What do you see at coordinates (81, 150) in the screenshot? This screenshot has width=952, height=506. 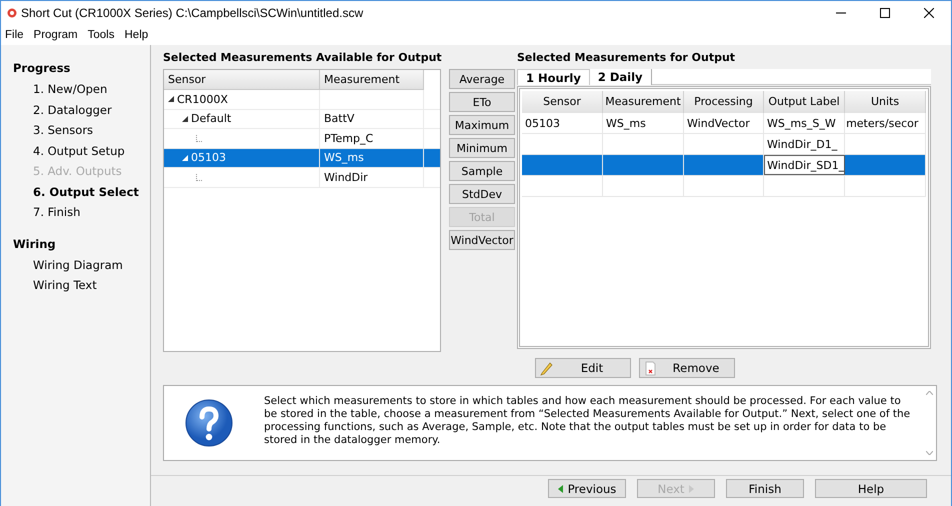 I see `sidebar-item: 4. Output Setup` at bounding box center [81, 150].